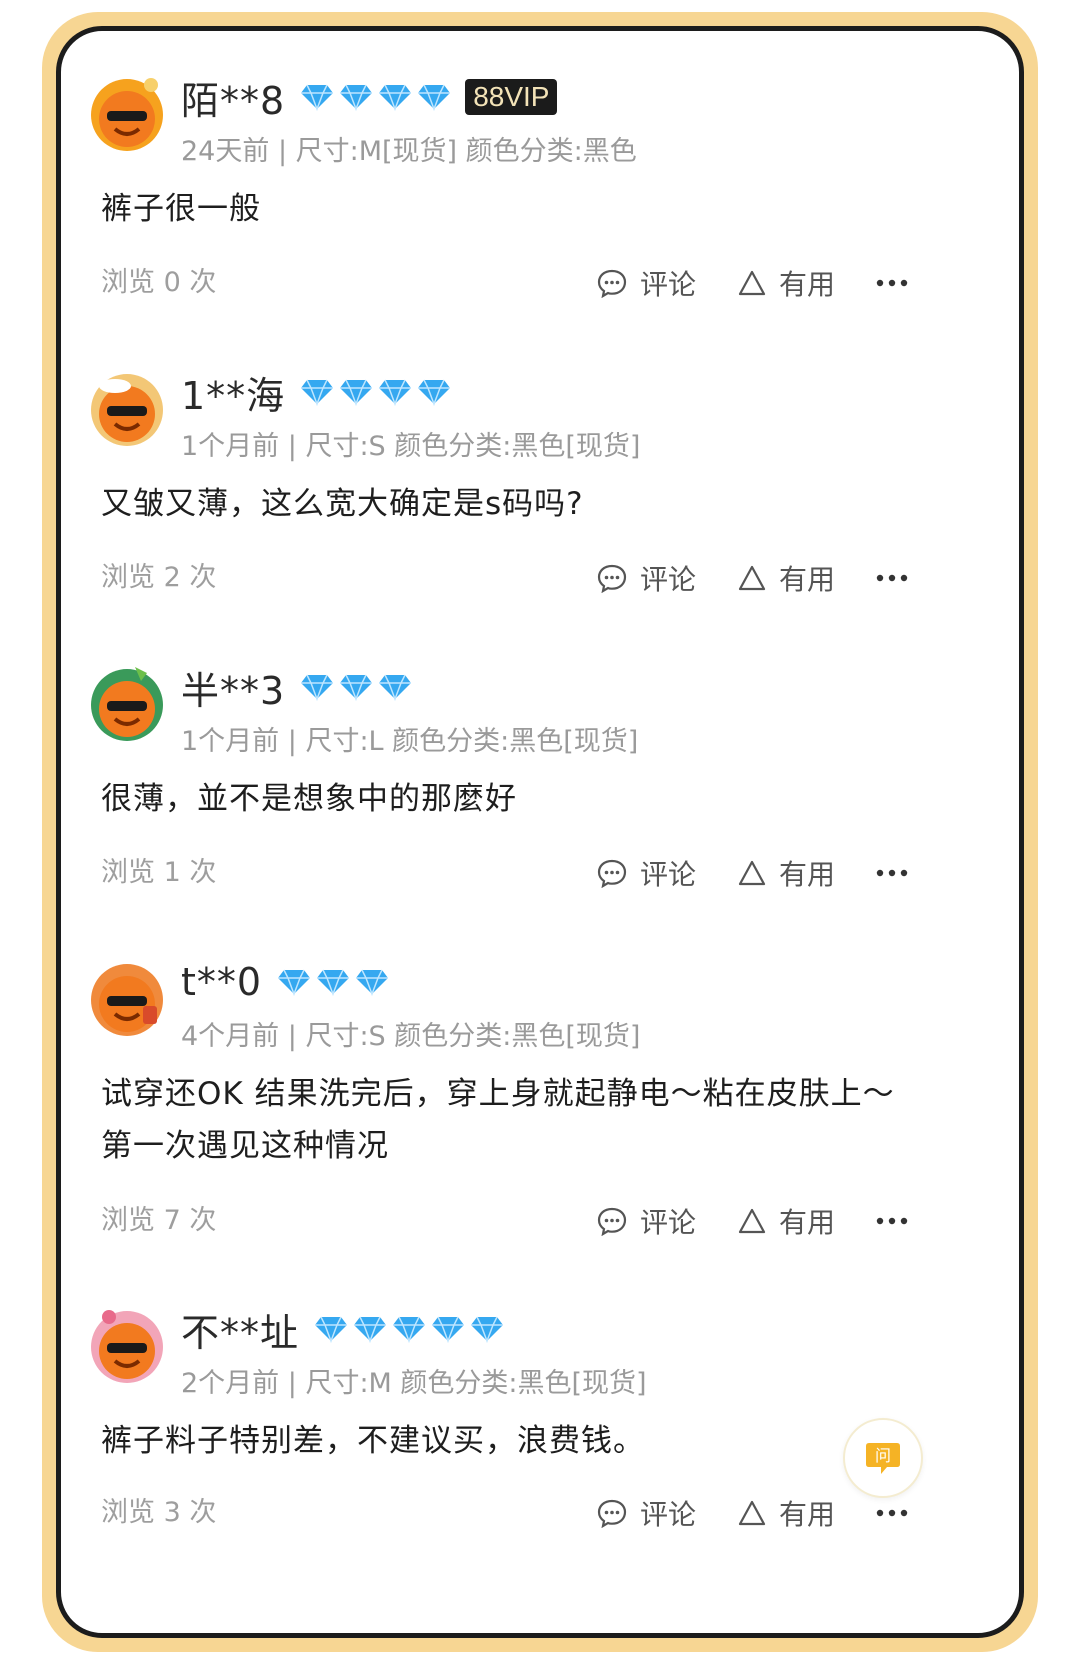 This screenshot has width=1080, height=1665. I want to click on vip-badge: 88VIP, so click(511, 97).